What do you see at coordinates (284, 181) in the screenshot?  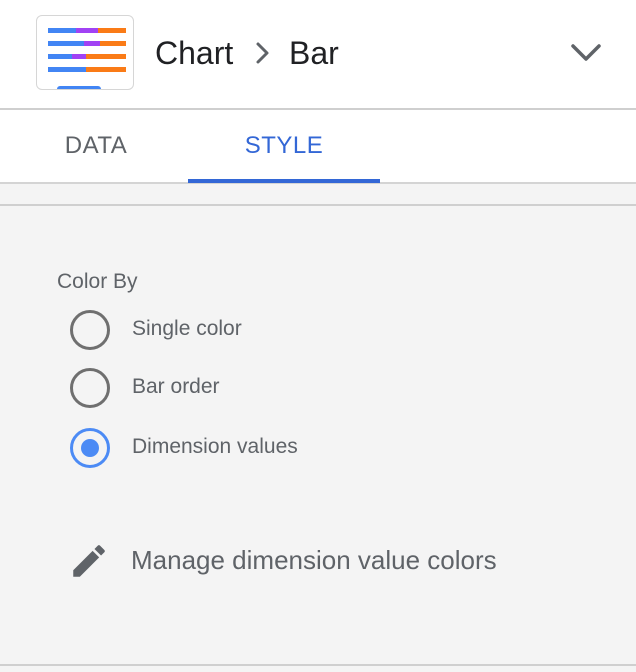 I see `active-tab-indicator` at bounding box center [284, 181].